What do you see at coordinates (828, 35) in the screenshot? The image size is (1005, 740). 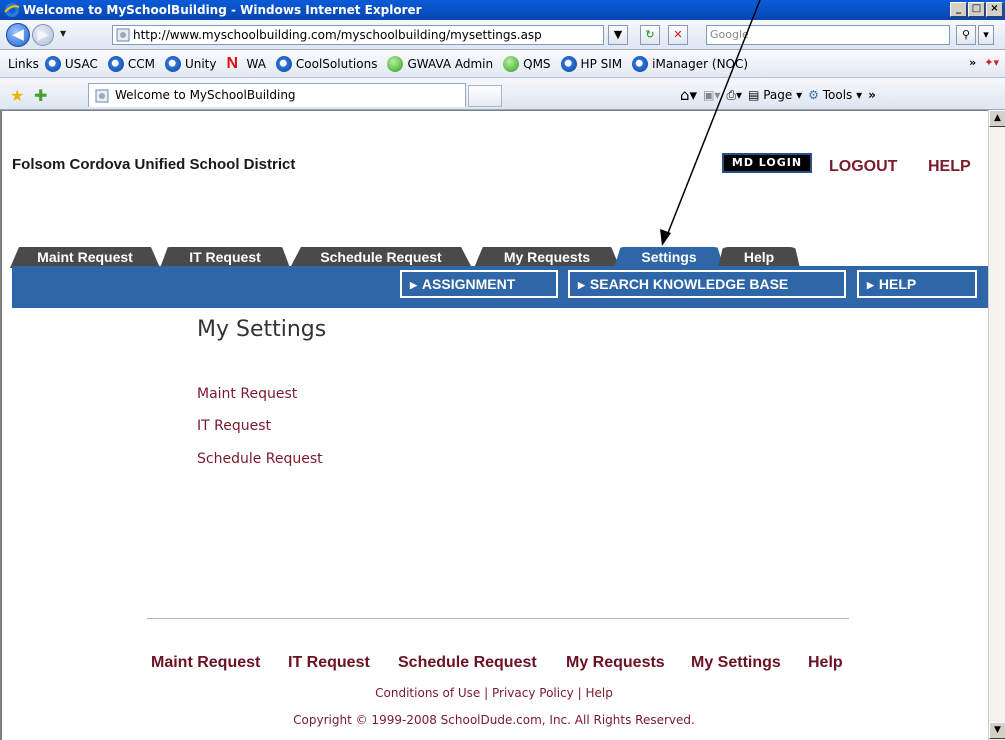 I see `search-input: Google` at bounding box center [828, 35].